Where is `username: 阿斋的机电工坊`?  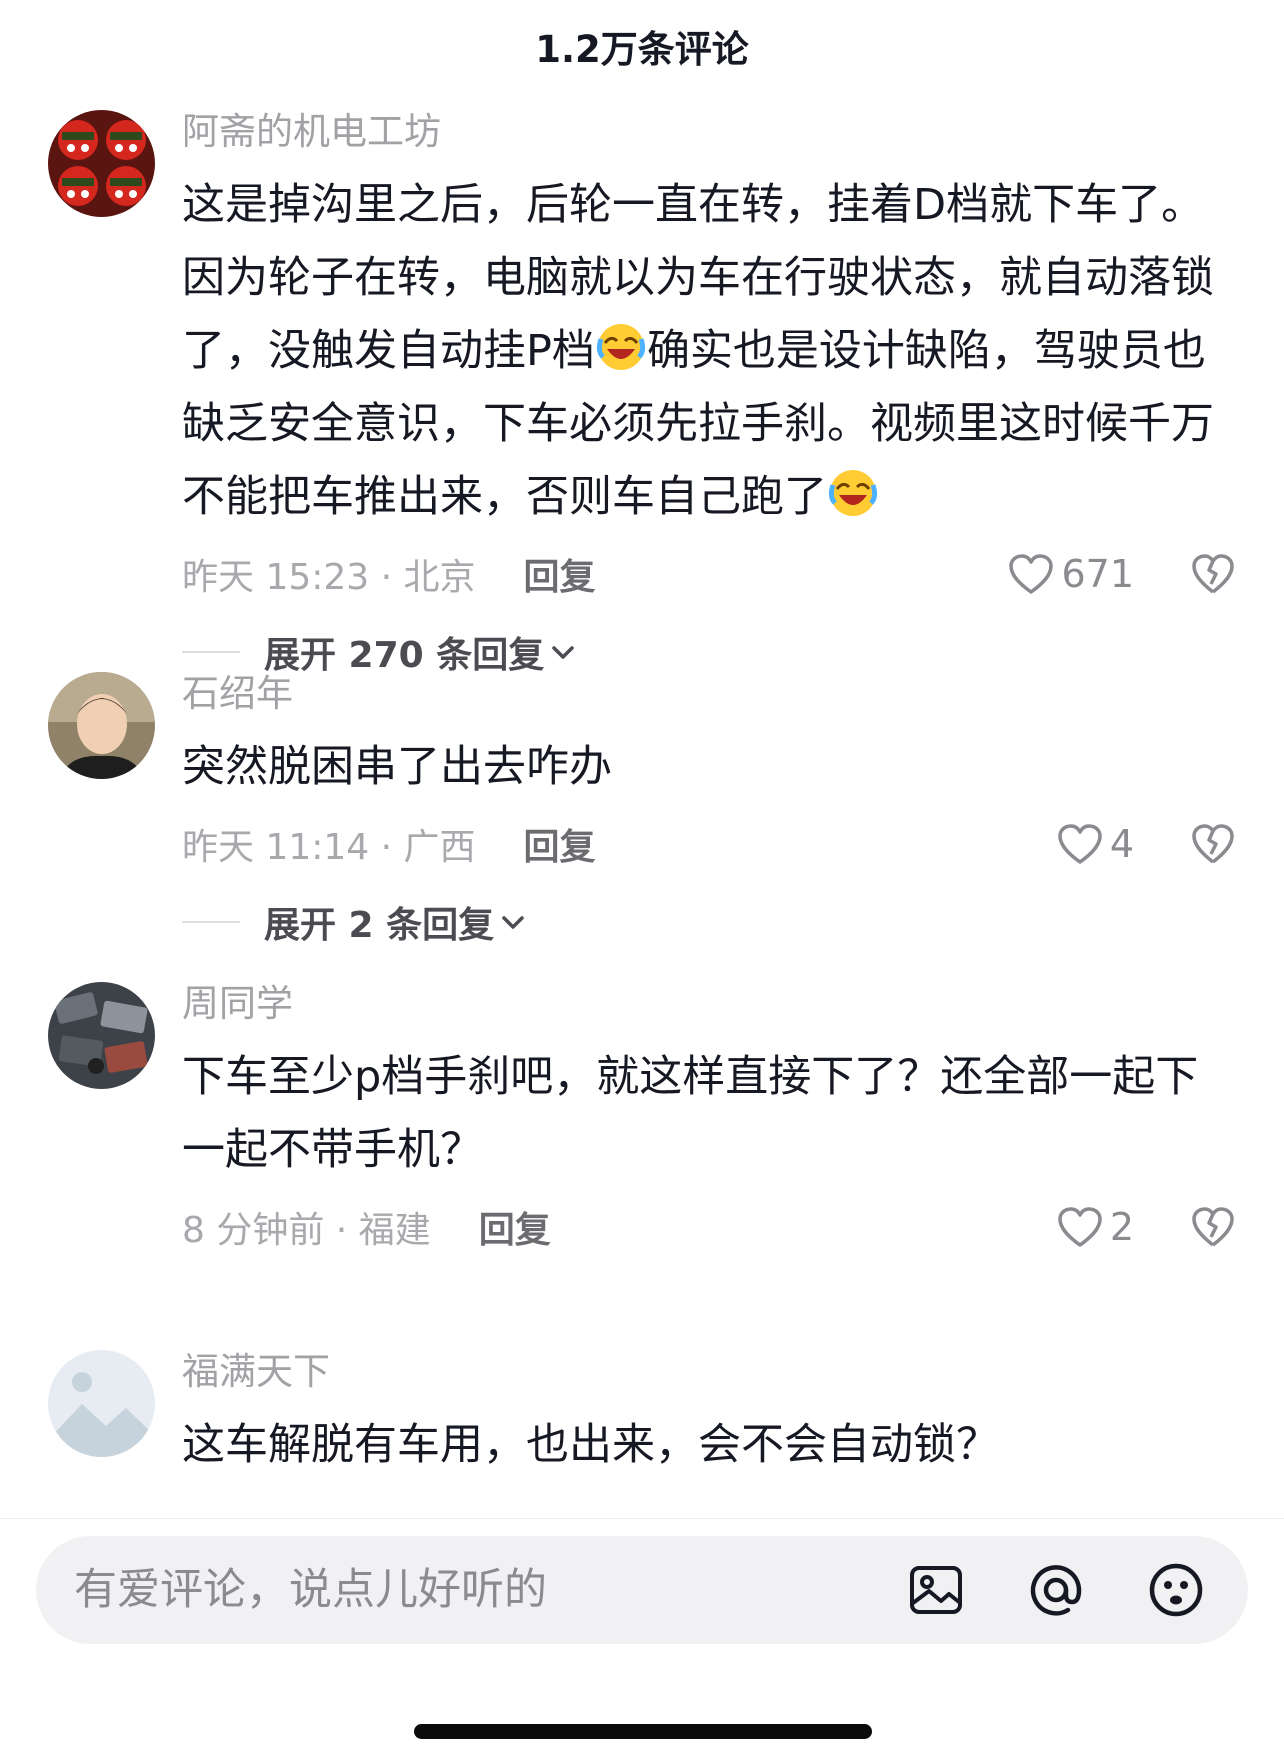
username: 阿斋的机电工坊 is located at coordinates (709, 132).